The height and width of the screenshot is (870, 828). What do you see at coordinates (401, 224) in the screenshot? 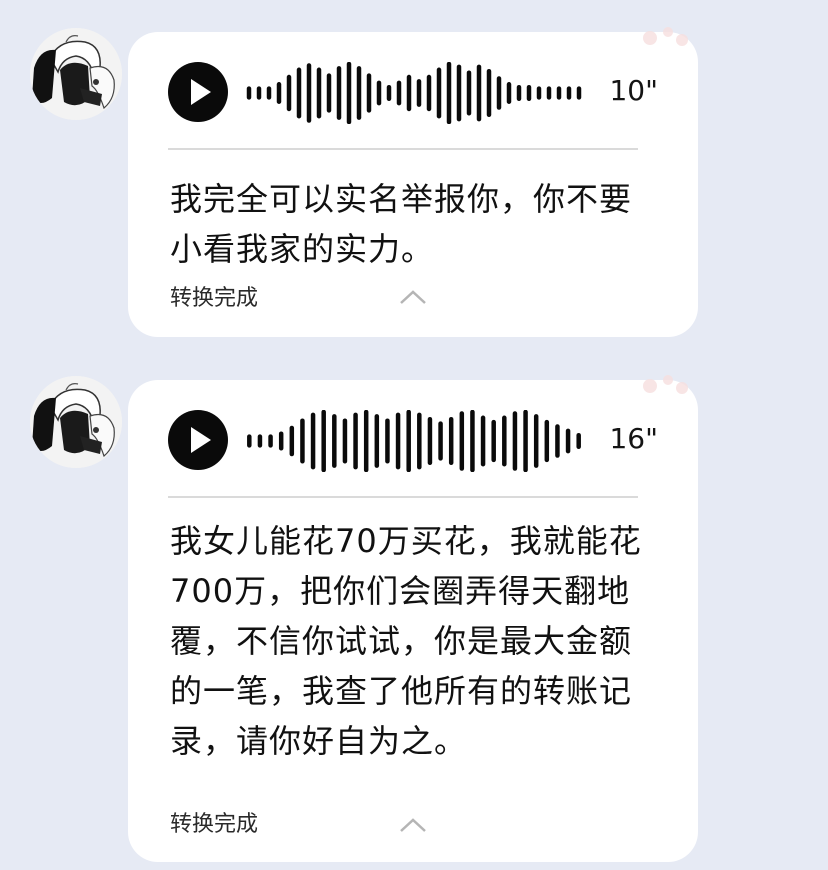
I see `voice-transcript: 我完全可以实名举报你，你不要小看我家的实力。` at bounding box center [401, 224].